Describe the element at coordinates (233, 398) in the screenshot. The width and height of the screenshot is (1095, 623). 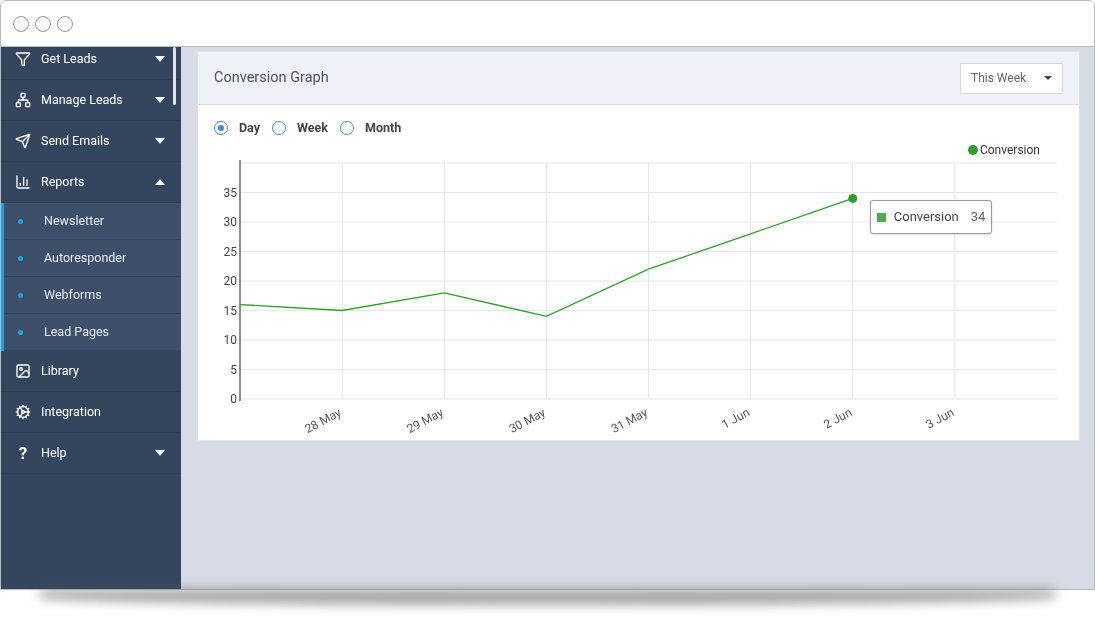
I see `y-tick-label: 0` at that location.